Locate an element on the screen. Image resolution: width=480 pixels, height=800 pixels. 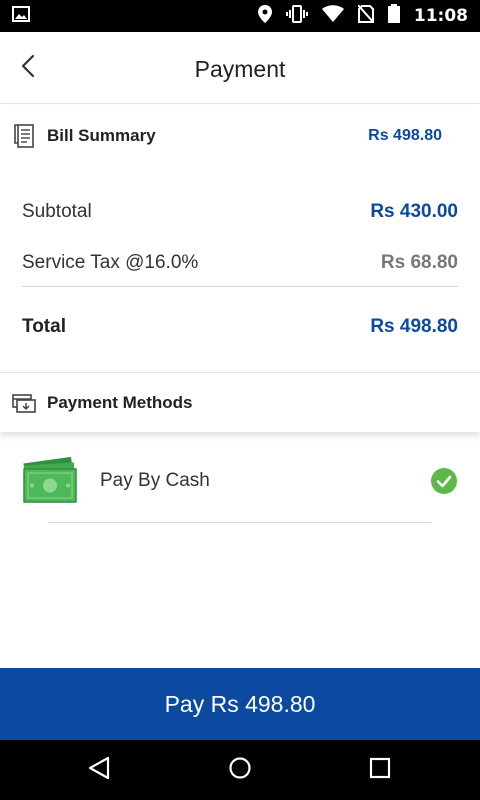
navigation-bar is located at coordinates (240, 770).